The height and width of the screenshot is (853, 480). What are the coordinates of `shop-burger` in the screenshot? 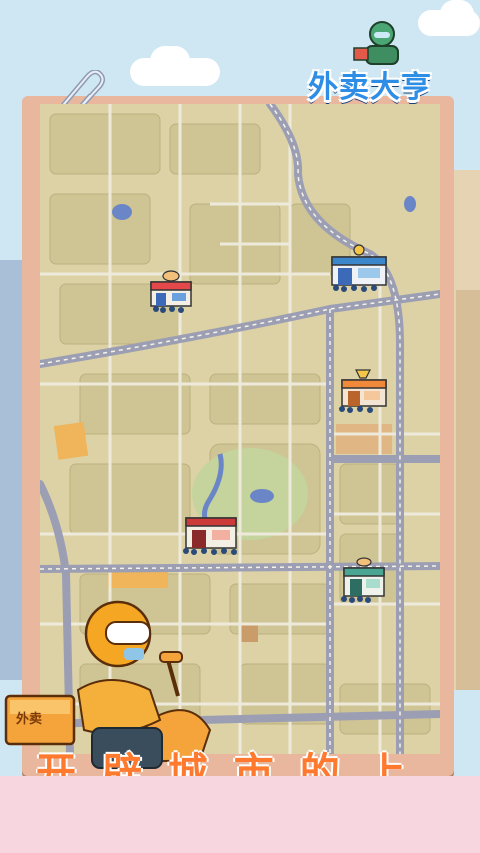 It's located at (171, 291).